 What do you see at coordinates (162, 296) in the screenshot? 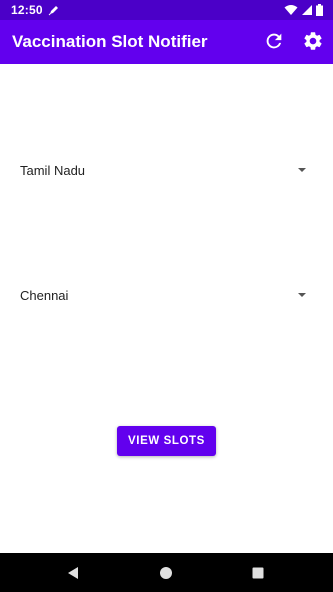
I see `city-spinner: Chennai` at bounding box center [162, 296].